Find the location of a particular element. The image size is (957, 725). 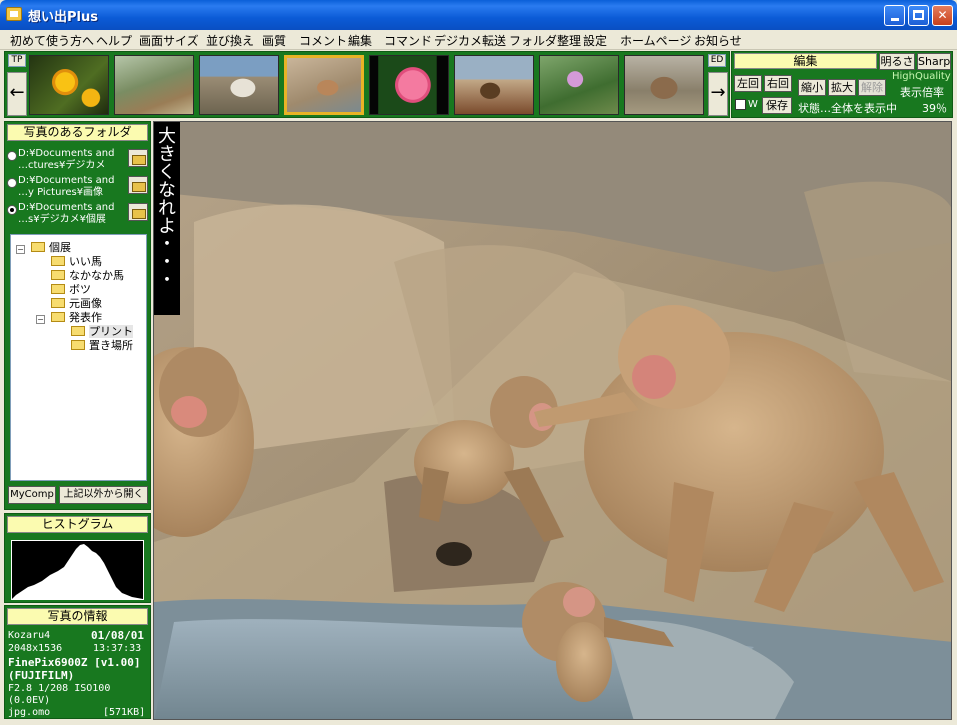

edit-title: 編集 is located at coordinates (805, 61).